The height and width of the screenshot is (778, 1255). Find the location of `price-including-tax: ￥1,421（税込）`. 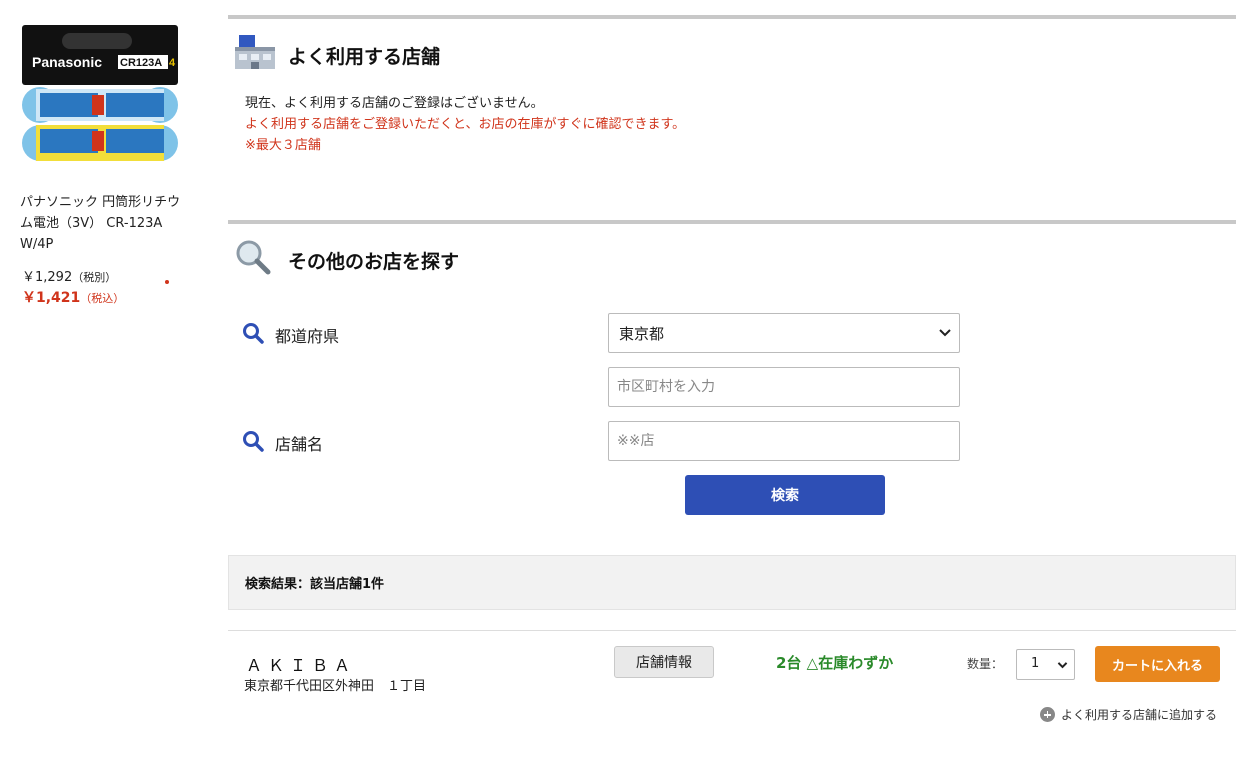

price-including-tax: ￥1,421（税込） is located at coordinates (73, 297).